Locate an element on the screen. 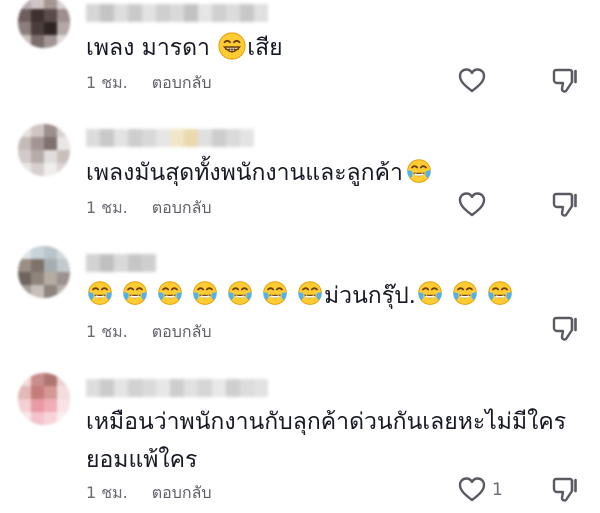 The width and height of the screenshot is (600, 513). comment-text: ม่วนกรุ๊ป. is located at coordinates (300, 296).